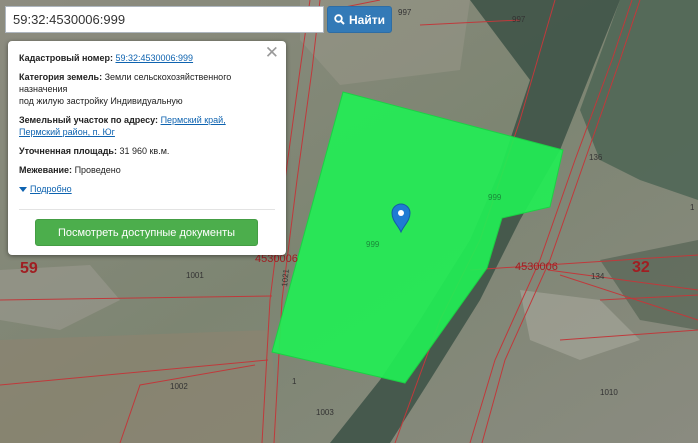 Image resolution: width=698 pixels, height=443 pixels. I want to click on divider, so click(147, 209).